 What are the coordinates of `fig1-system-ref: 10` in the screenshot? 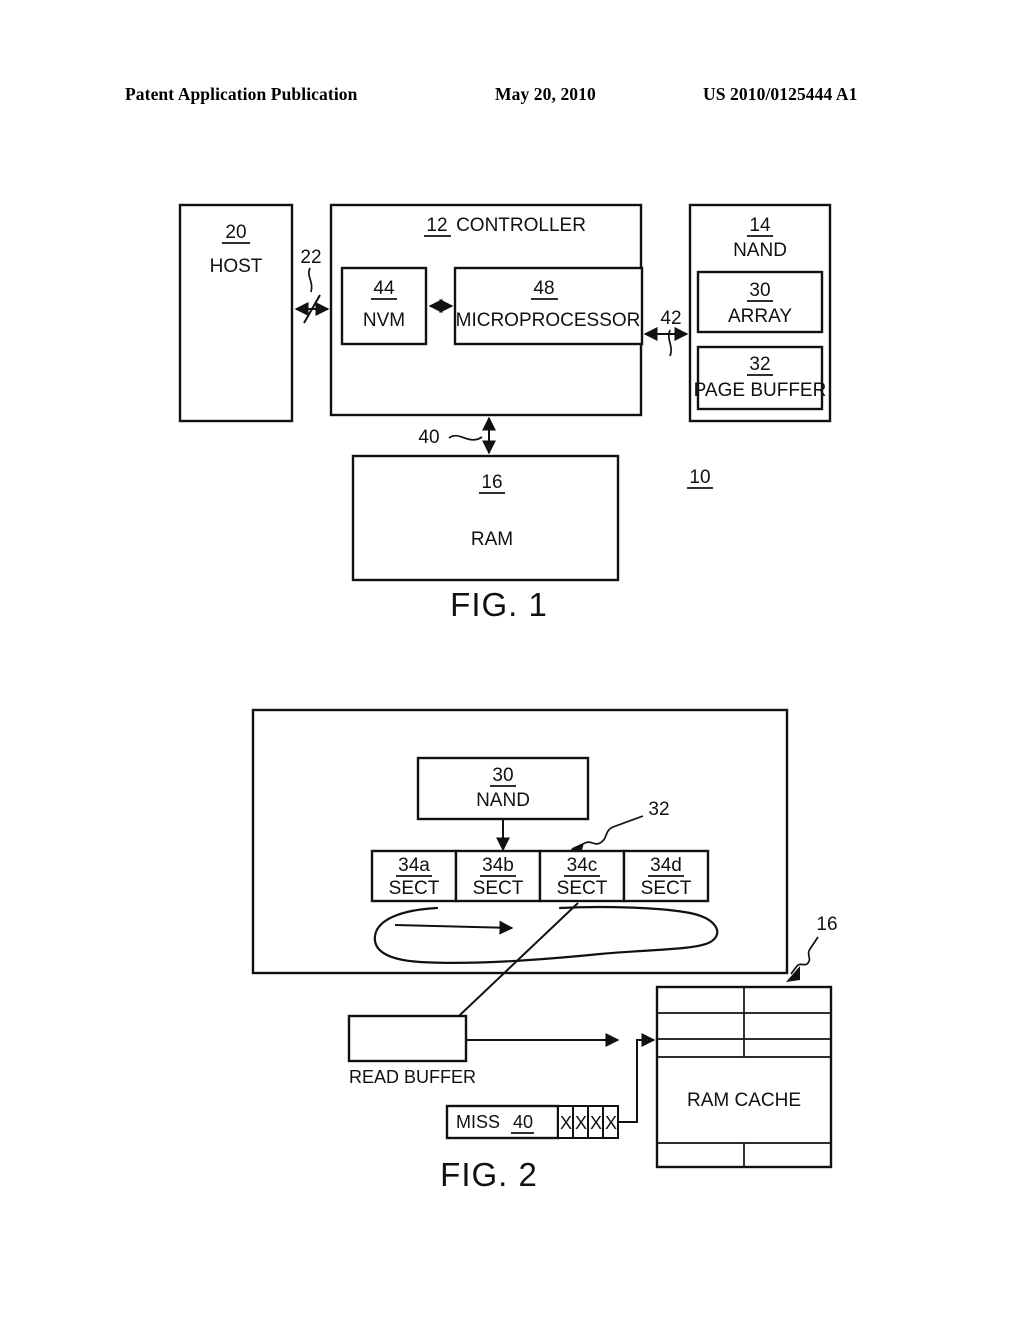 It's located at (700, 478).